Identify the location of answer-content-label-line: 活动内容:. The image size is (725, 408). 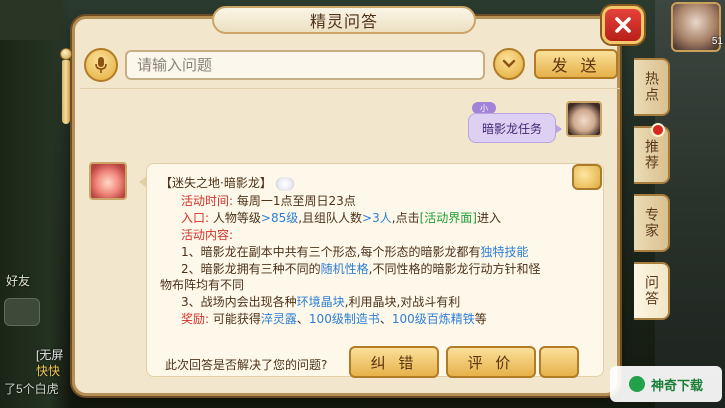
(207, 234).